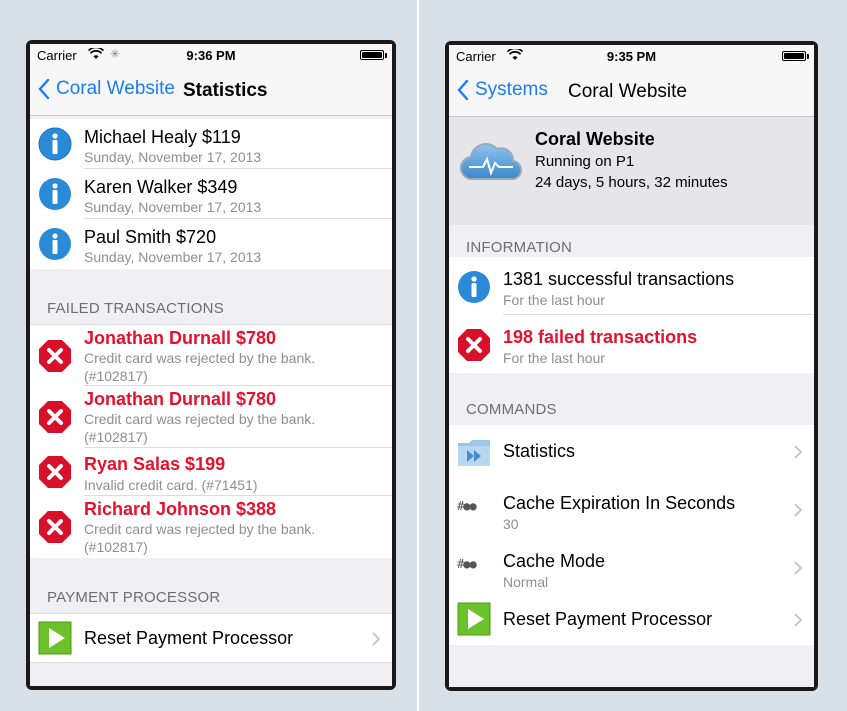 Image resolution: width=847 pixels, height=711 pixels. I want to click on navigation-bar: Coral Website Statistics, so click(211, 90).